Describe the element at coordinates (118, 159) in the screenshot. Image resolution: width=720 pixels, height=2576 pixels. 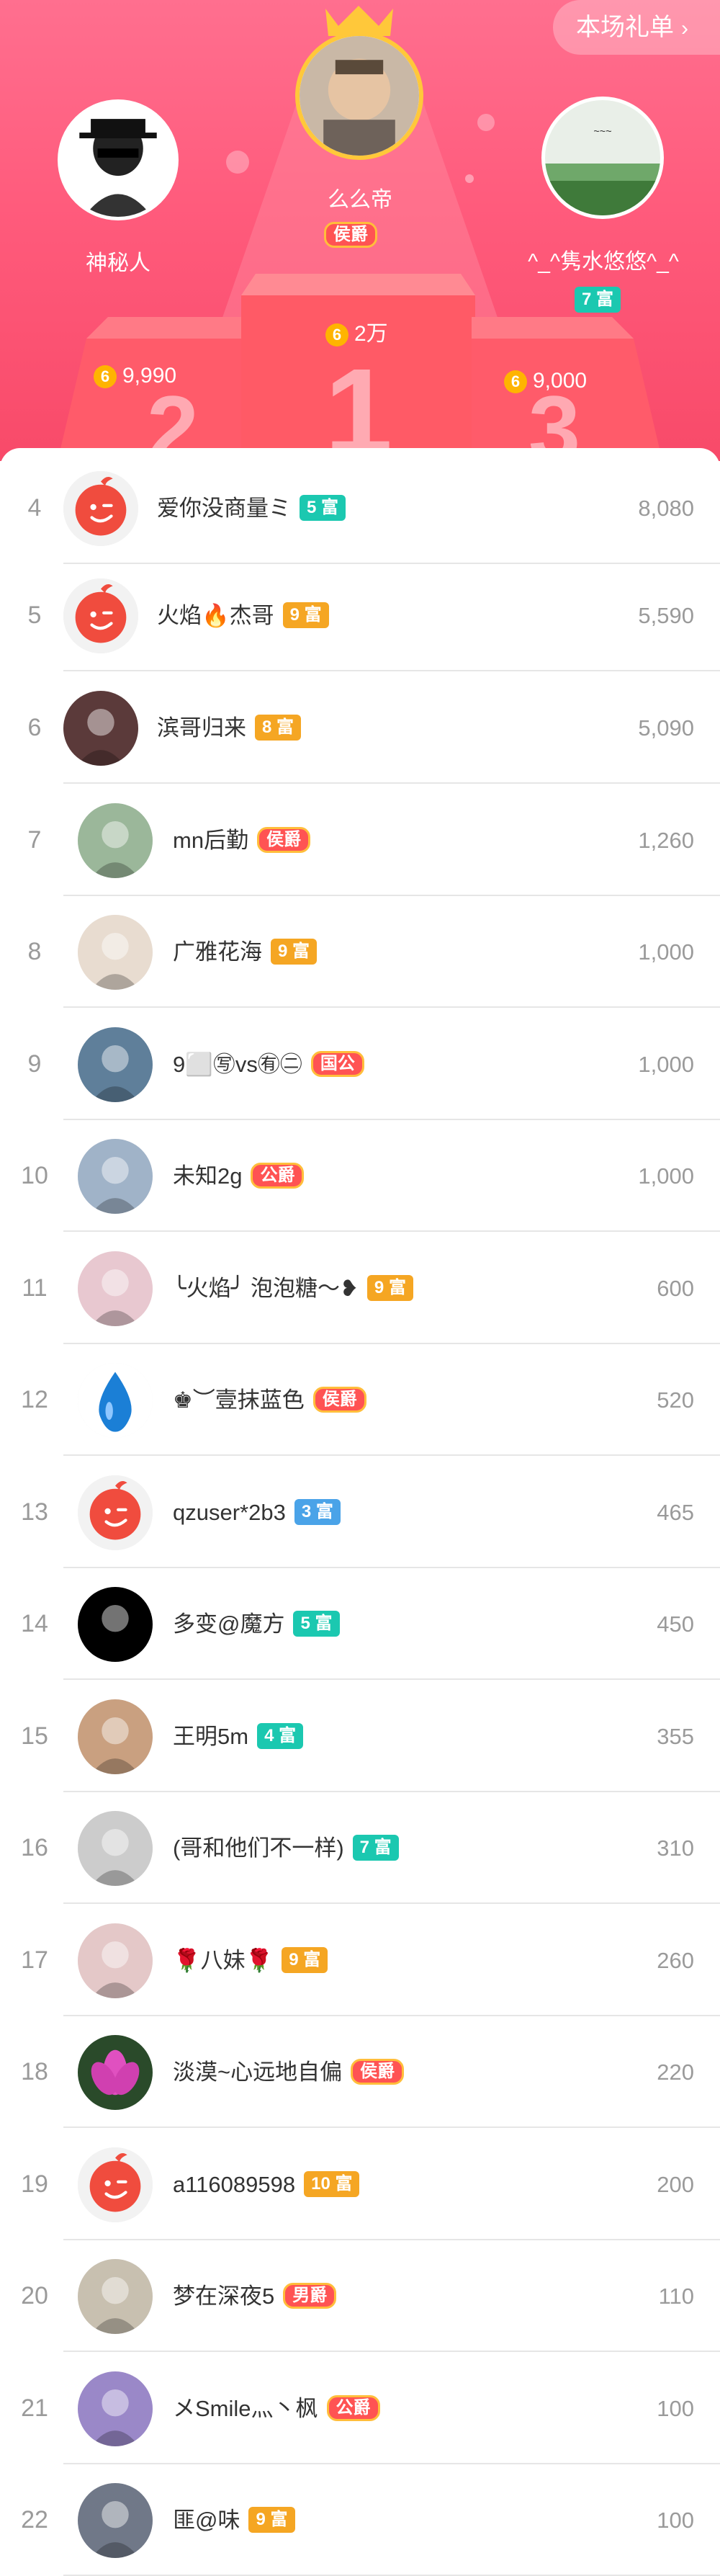
I see `second-place-avatar` at that location.